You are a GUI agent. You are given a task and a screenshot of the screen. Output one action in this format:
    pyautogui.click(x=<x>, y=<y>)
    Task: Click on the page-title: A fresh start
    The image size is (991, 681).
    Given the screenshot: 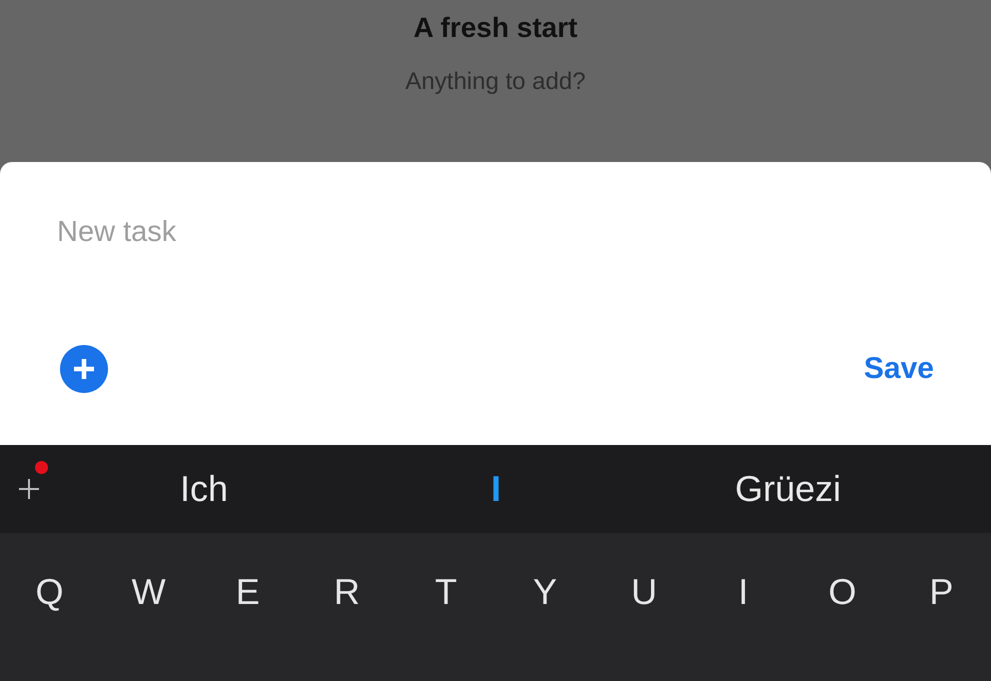 What is the action you would take?
    pyautogui.click(x=496, y=28)
    